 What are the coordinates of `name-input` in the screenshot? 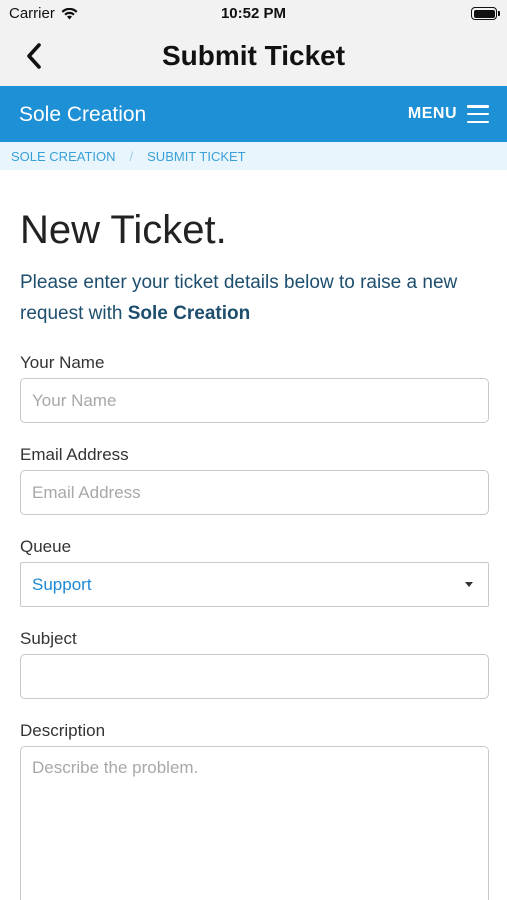 It's located at (254, 400).